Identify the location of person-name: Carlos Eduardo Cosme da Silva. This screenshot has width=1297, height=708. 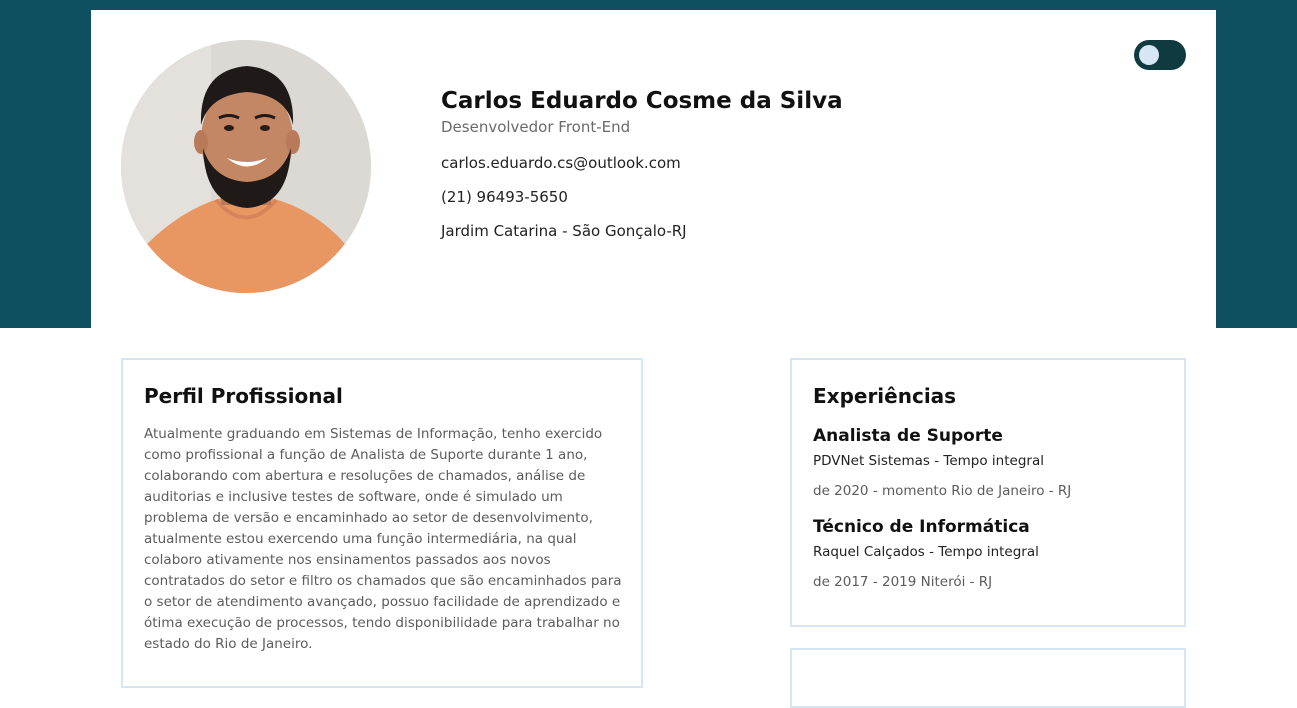
(642, 101).